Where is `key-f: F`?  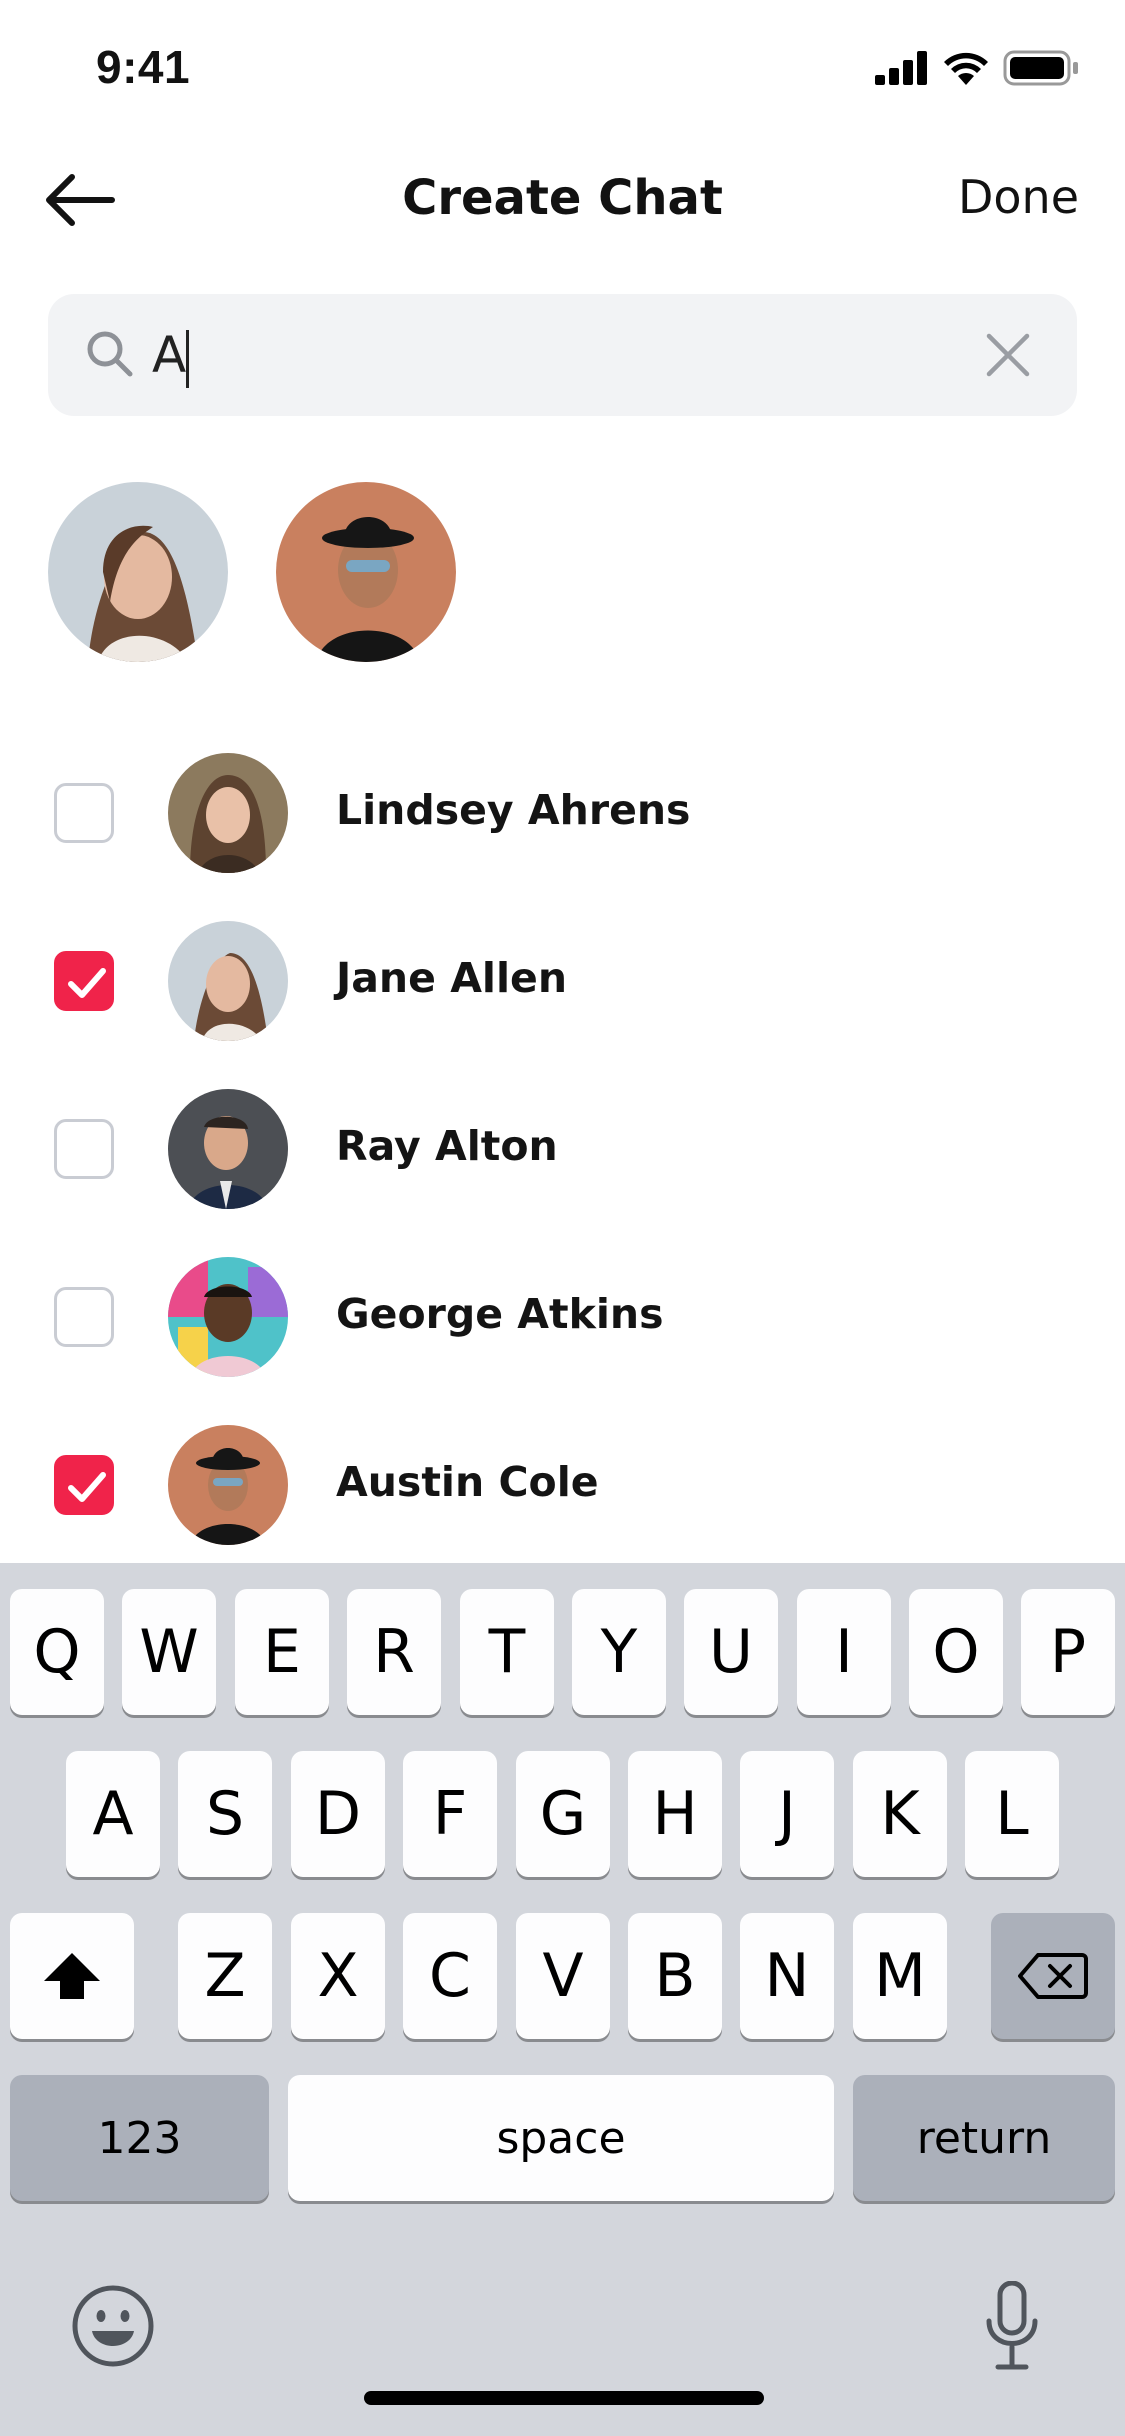
key-f: F is located at coordinates (450, 1814).